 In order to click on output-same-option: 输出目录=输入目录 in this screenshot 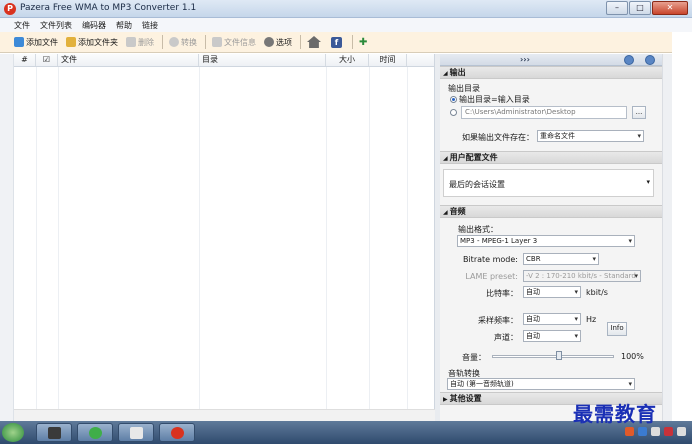, I will do `click(490, 99)`.